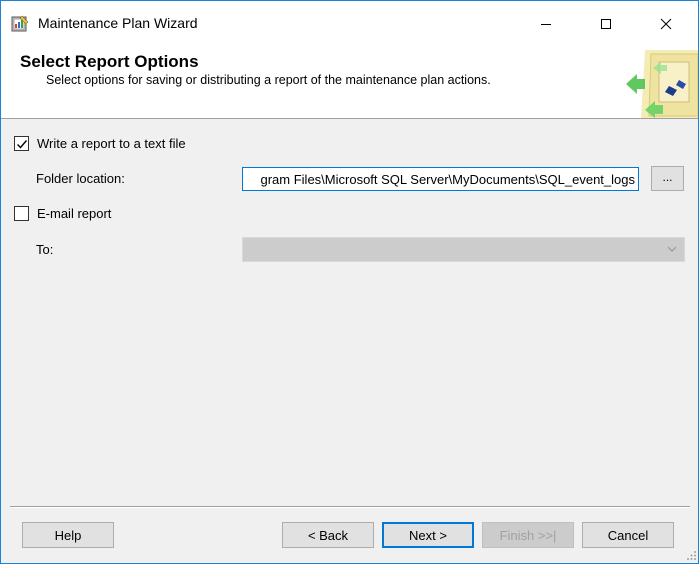  Describe the element at coordinates (628, 535) in the screenshot. I see `cancel-button: Cancel` at that location.